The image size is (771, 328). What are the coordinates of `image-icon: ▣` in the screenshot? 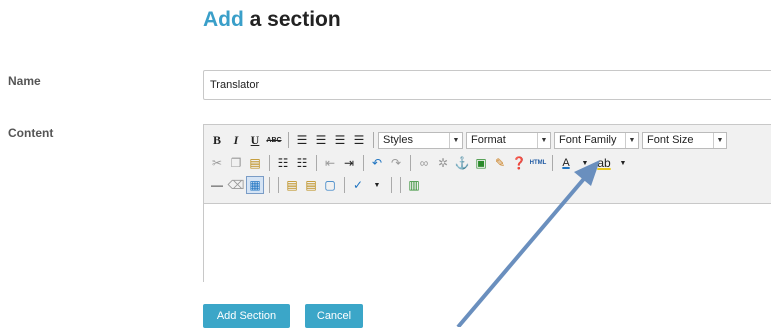 It's located at (481, 163).